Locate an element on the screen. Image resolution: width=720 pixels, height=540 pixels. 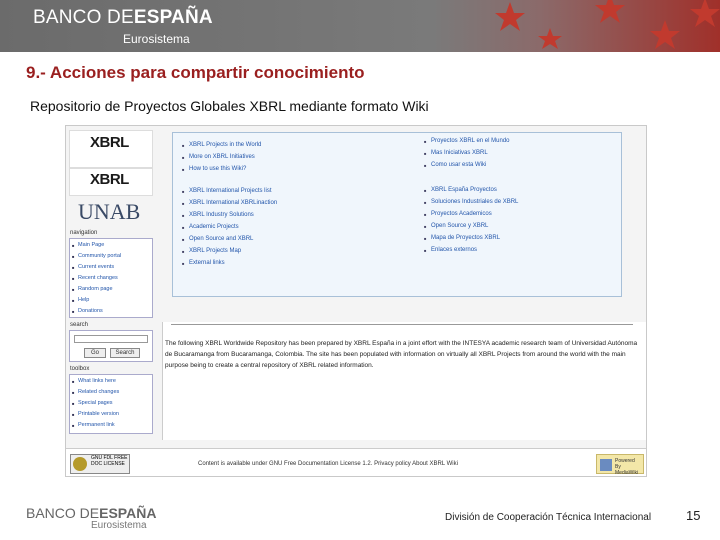
header-band: BANCO DEESPAÑA Eurosistema is located at coordinates (360, 26).